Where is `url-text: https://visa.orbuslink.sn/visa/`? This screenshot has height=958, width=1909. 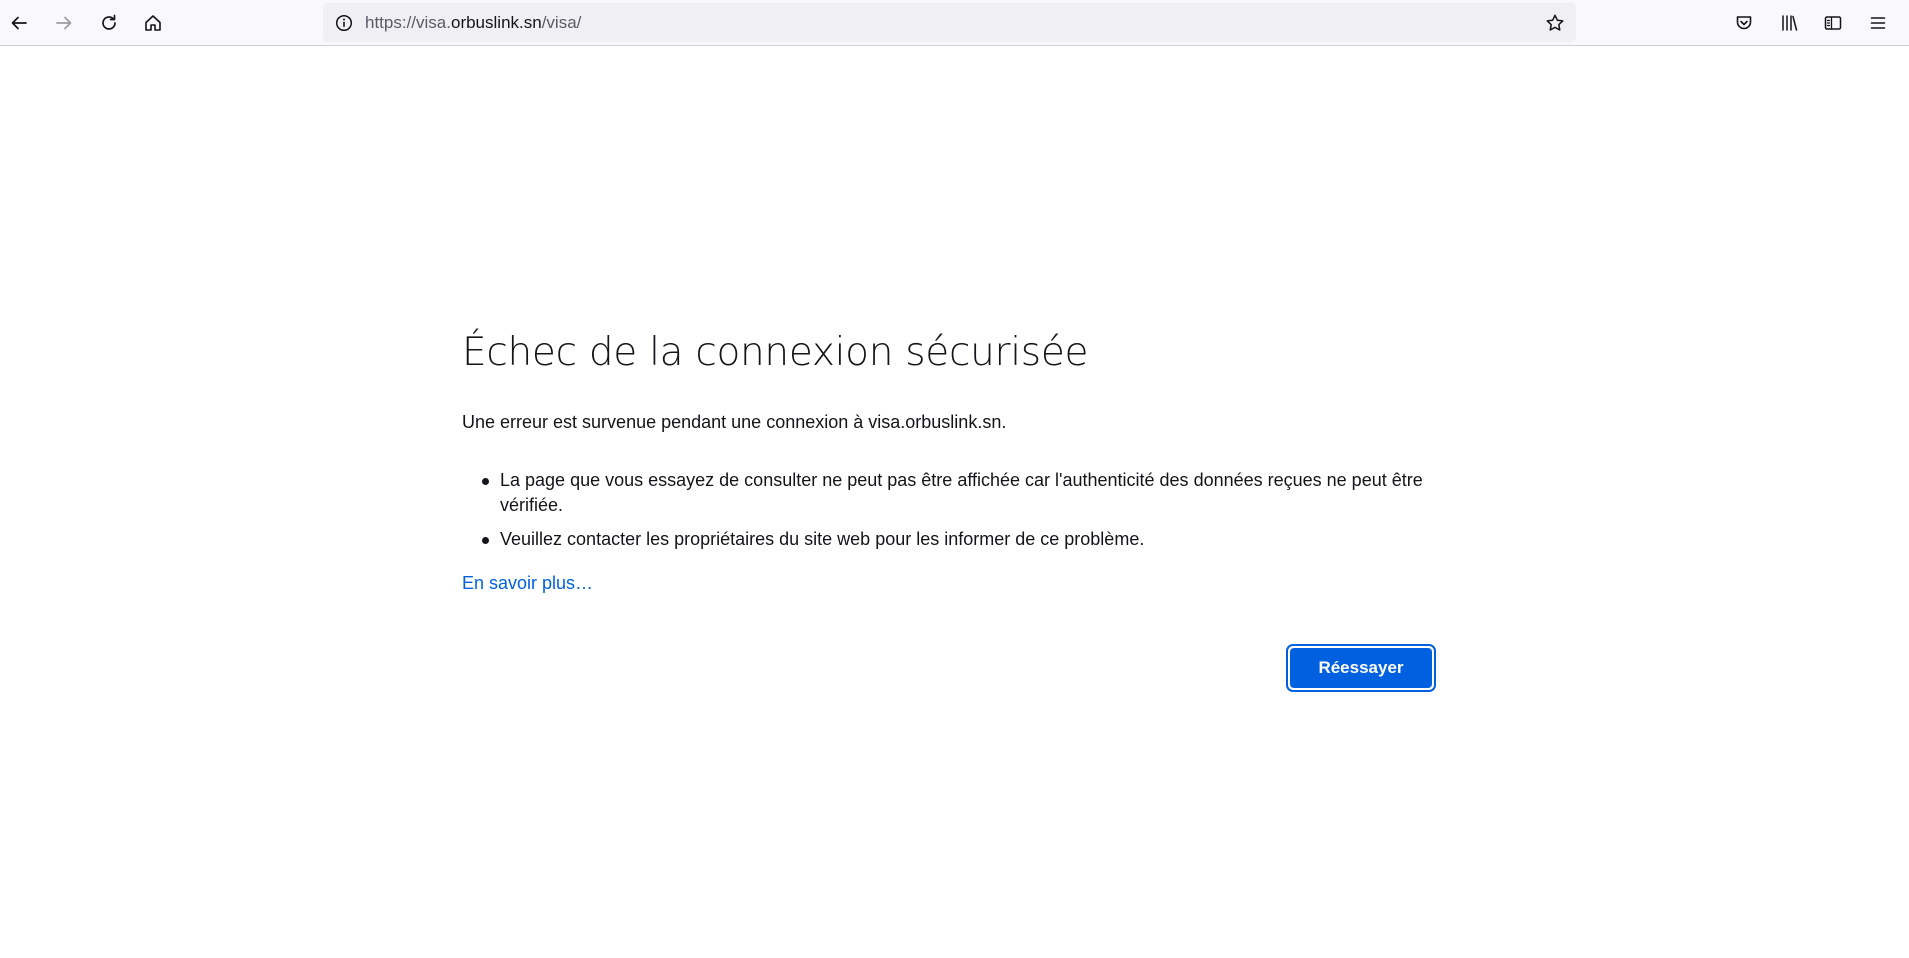 url-text: https://visa.orbuslink.sn/visa/ is located at coordinates (473, 22).